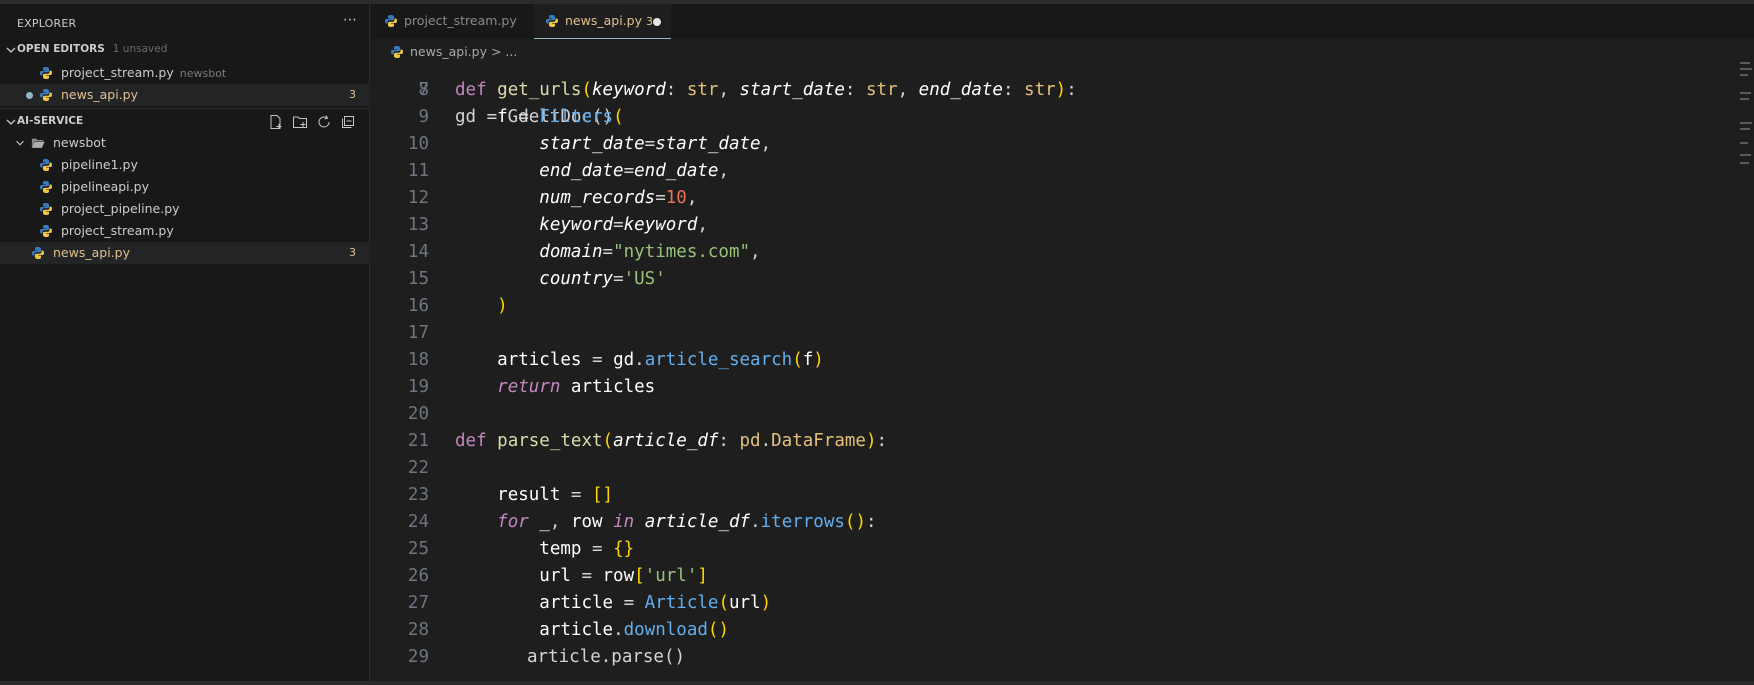  What do you see at coordinates (502, 306) in the screenshot?
I see `code-text: )` at bounding box center [502, 306].